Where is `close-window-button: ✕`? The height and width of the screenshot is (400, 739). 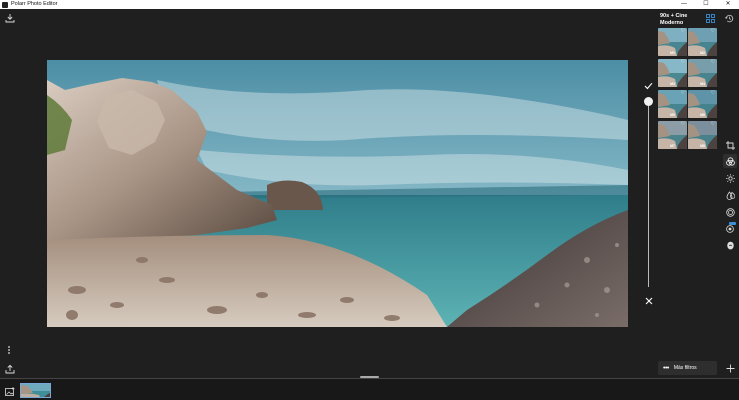
close-window-button: ✕ is located at coordinates (728, 4).